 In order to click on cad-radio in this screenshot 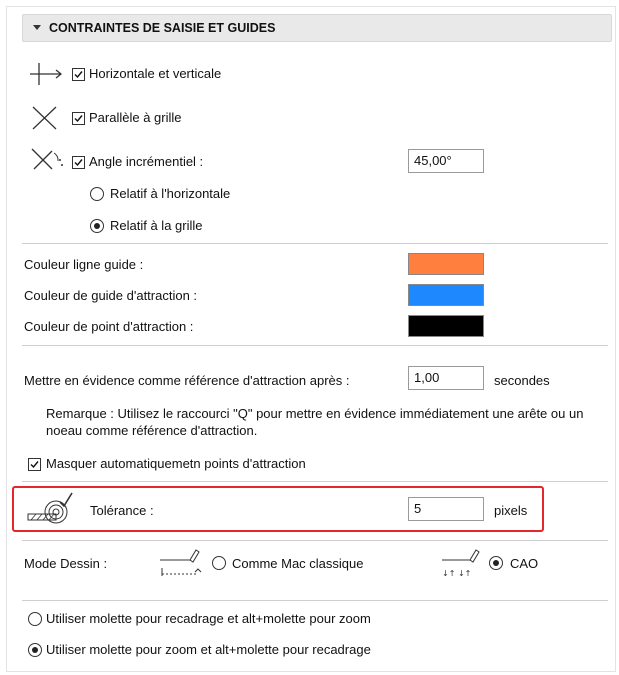, I will do `click(496, 563)`.